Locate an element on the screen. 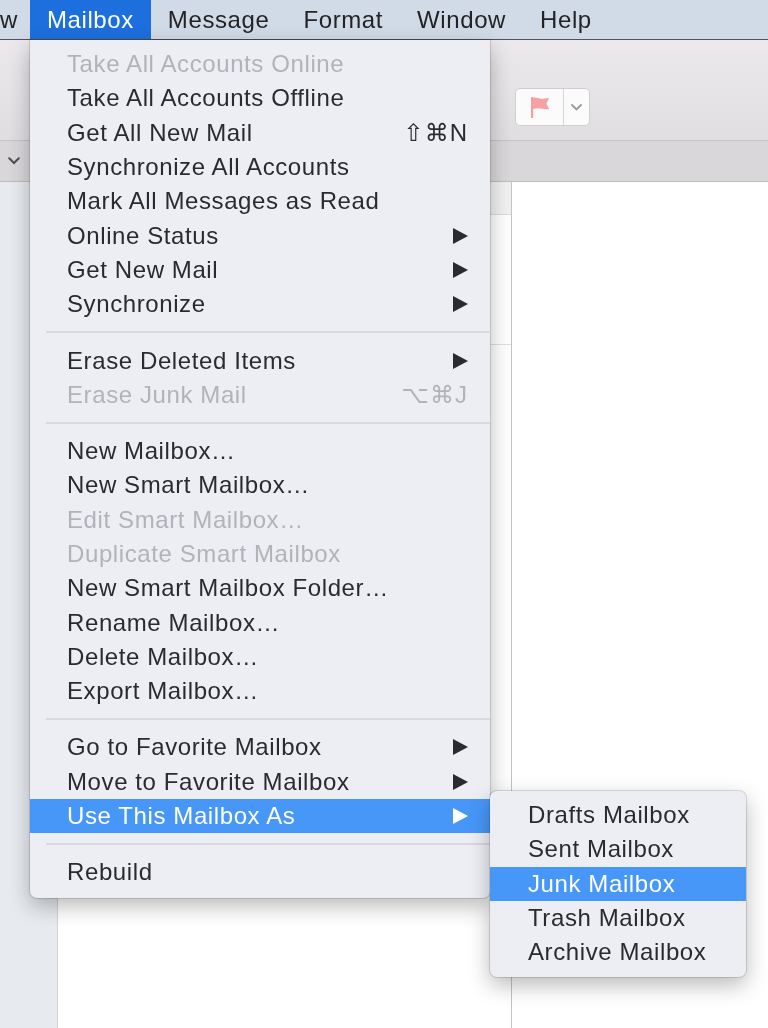 The width and height of the screenshot is (768, 1028). menu-bar-item: Window is located at coordinates (461, 19).